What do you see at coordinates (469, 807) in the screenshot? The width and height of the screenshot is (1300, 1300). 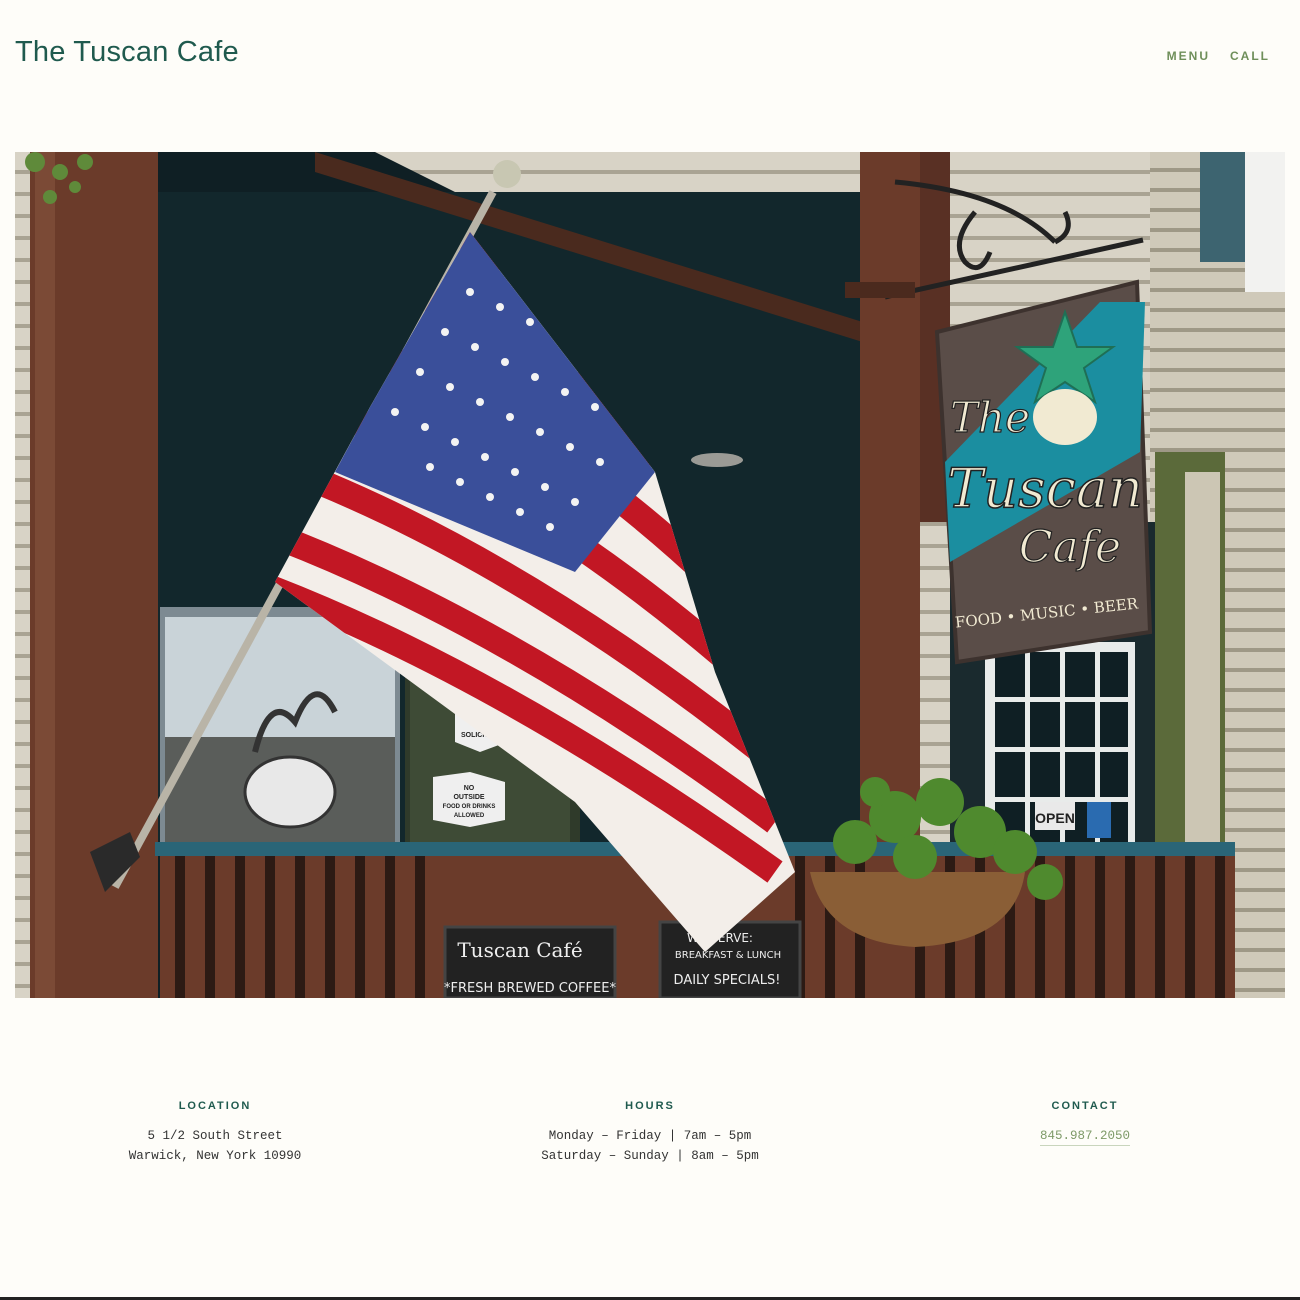 I see `svg-text: FOOD OR DRINKS` at bounding box center [469, 807].